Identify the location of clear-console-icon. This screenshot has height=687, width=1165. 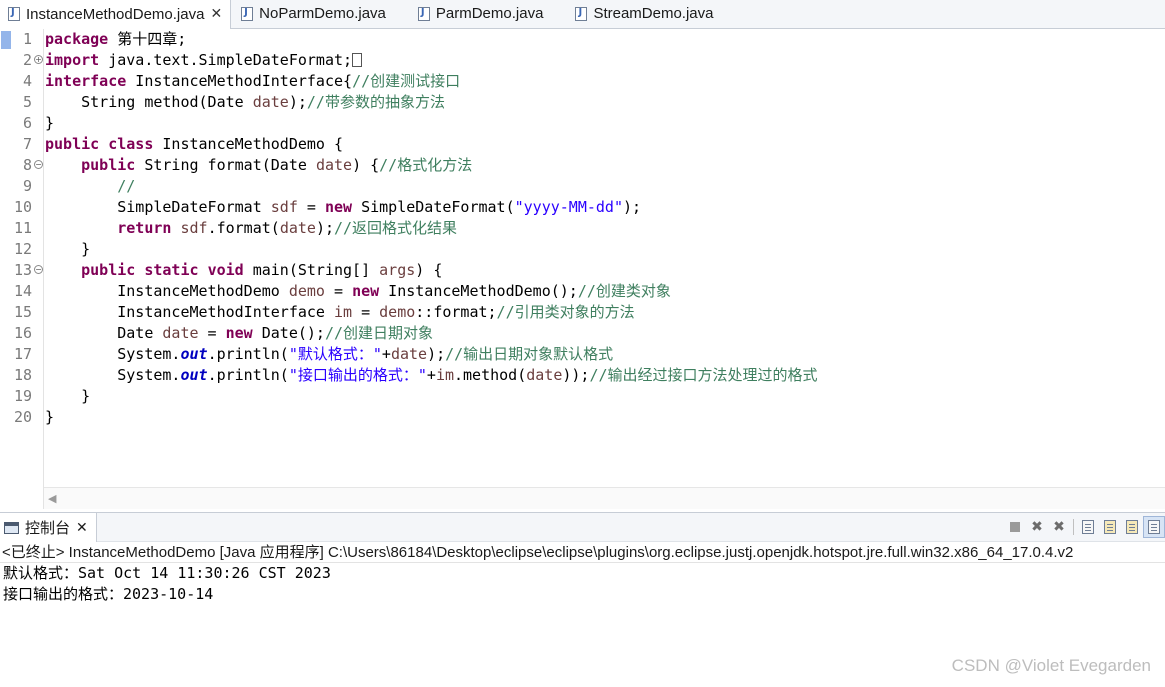
(1088, 527).